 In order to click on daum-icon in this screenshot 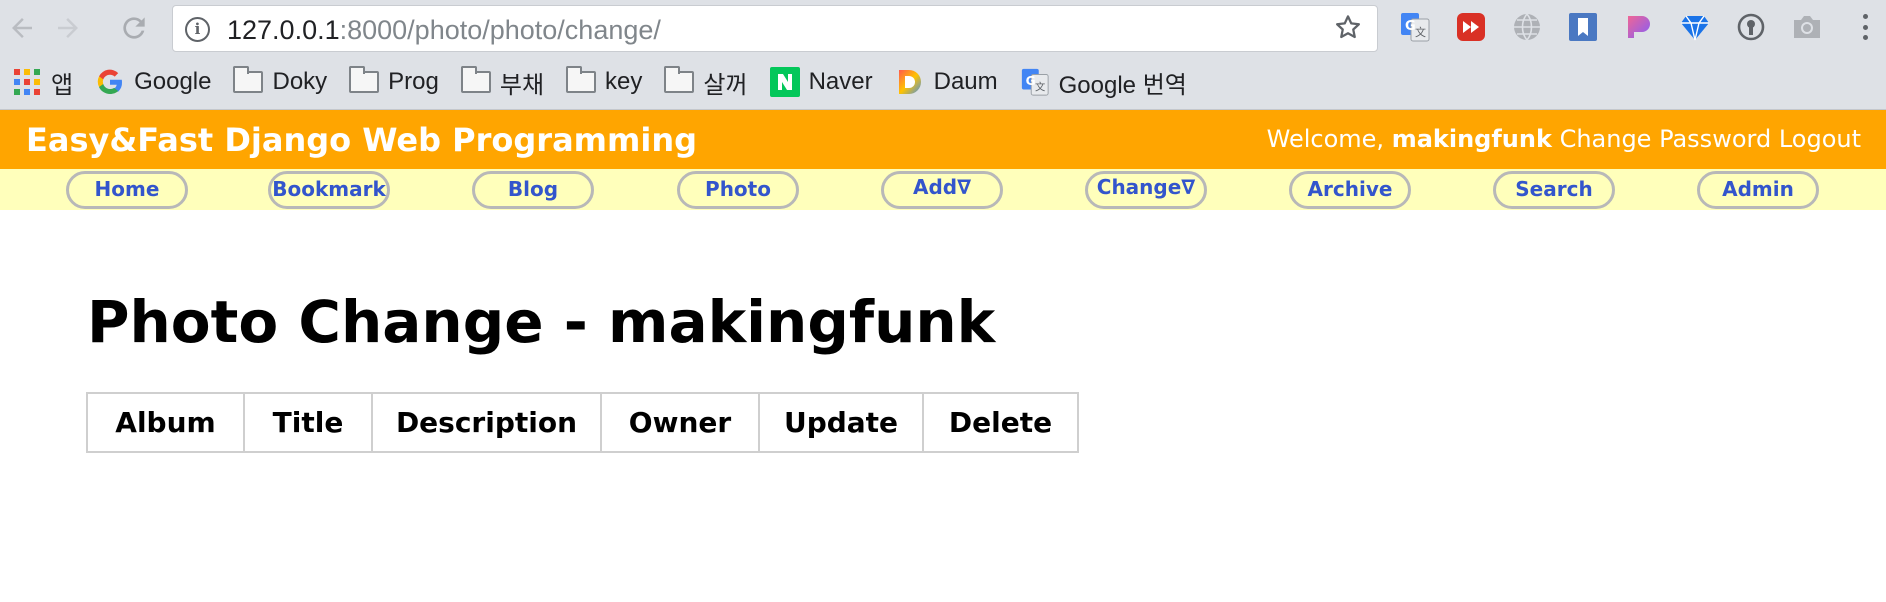, I will do `click(910, 82)`.